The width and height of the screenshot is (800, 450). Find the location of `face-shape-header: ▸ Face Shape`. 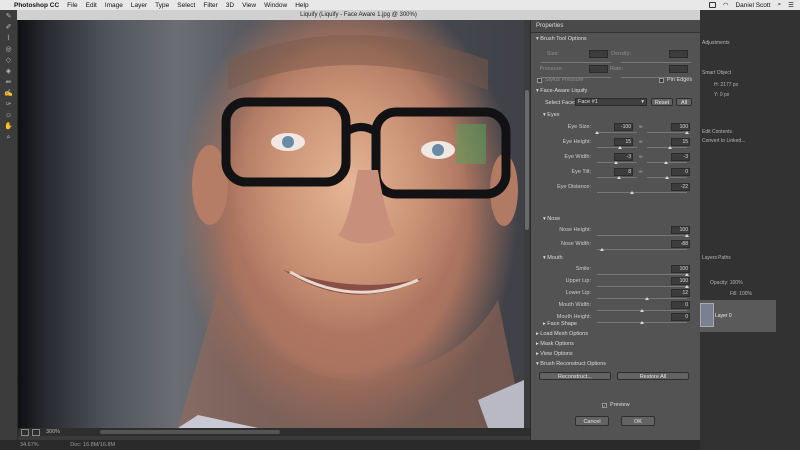

face-shape-header: ▸ Face Shape is located at coordinates (560, 324).